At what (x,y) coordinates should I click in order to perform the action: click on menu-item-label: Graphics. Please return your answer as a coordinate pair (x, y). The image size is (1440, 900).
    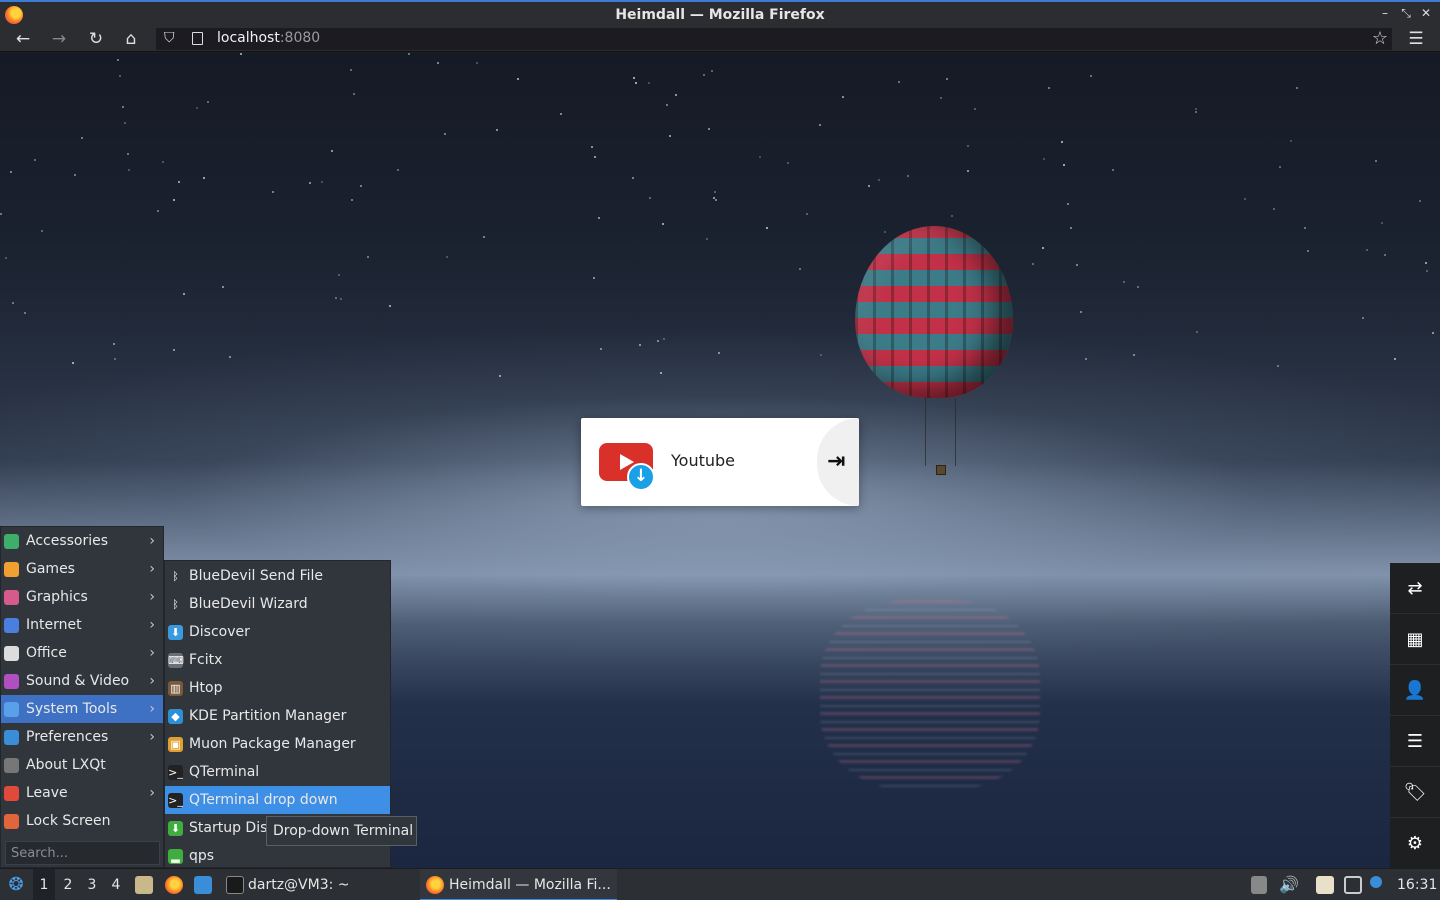
    Looking at the image, I should click on (57, 597).